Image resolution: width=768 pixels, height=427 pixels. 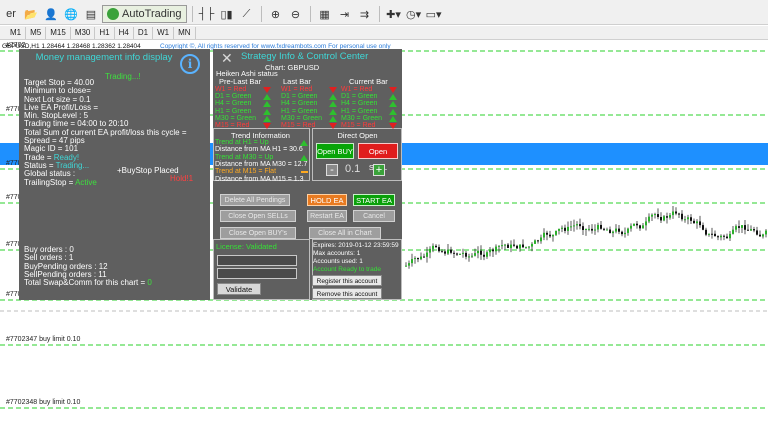 What do you see at coordinates (257, 273) in the screenshot?
I see `license-email-input` at bounding box center [257, 273].